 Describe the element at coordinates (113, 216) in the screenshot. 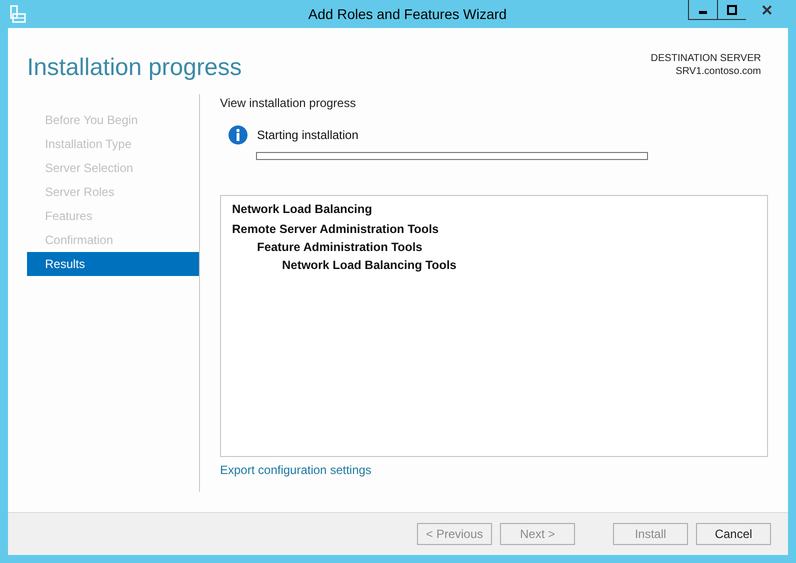

I see `wizard-step: Features` at that location.